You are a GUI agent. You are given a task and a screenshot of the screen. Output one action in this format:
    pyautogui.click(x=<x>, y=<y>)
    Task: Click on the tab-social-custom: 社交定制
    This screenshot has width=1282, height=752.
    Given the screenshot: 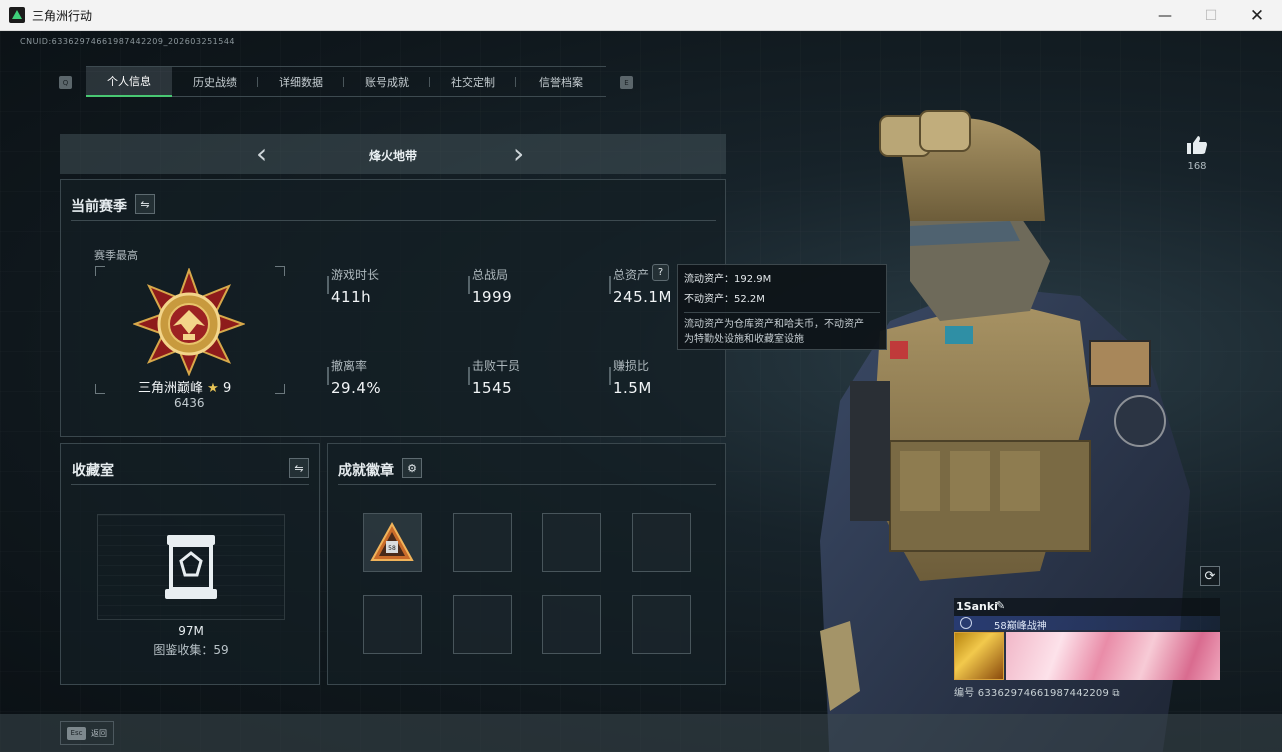 What is the action you would take?
    pyautogui.click(x=473, y=82)
    